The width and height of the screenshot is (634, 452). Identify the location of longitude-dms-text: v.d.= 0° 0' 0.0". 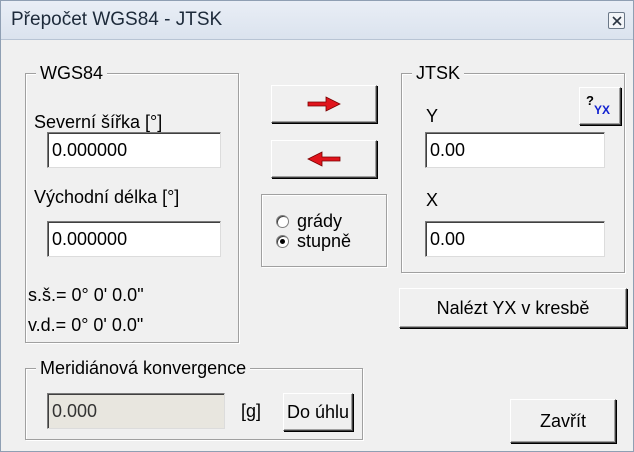
(86, 325).